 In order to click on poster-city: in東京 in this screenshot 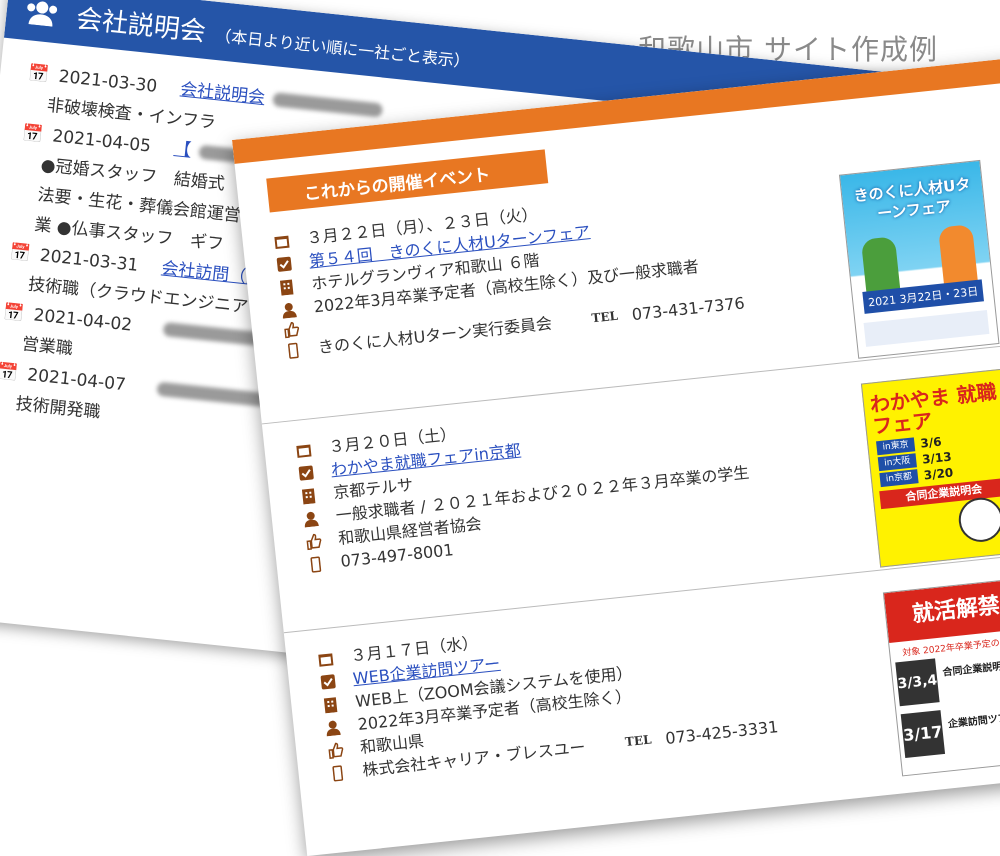, I will do `click(896, 446)`.